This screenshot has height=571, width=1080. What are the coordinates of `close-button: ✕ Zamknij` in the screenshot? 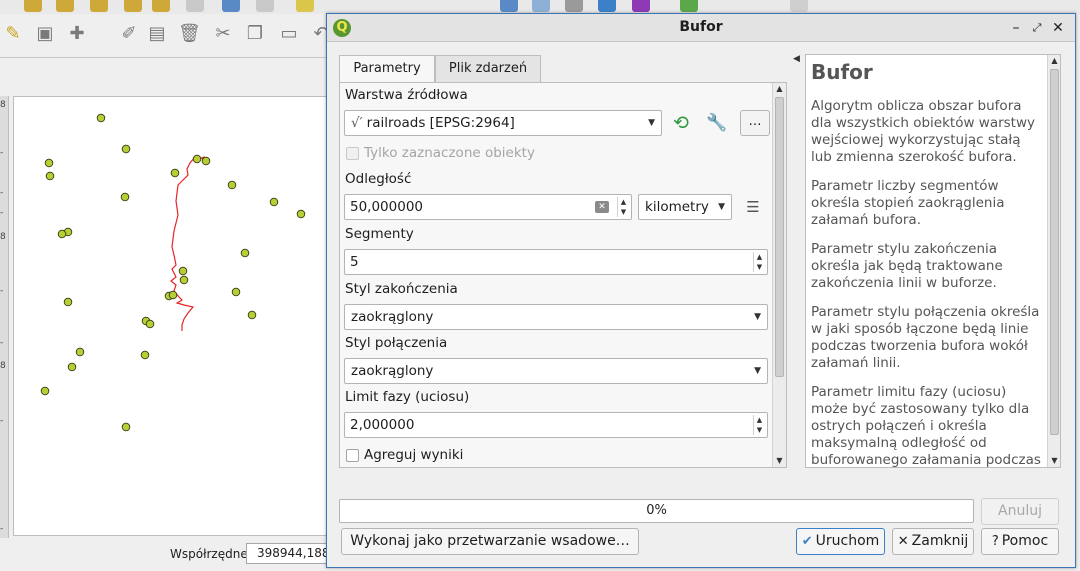 It's located at (933, 541).